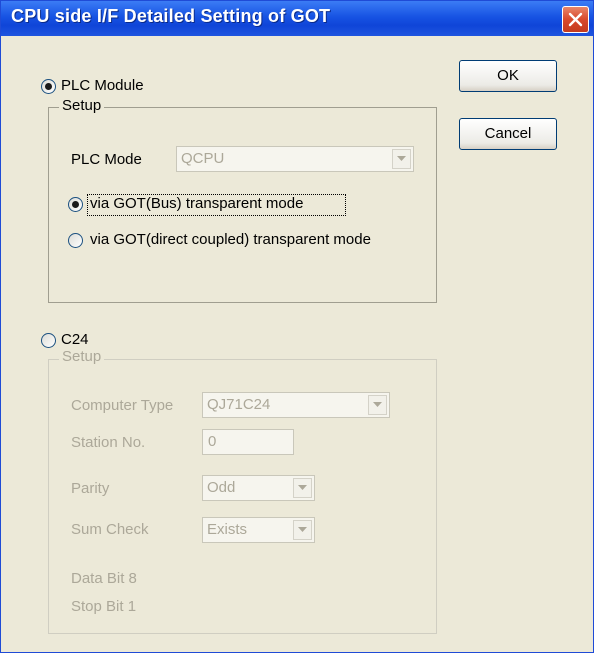 The width and height of the screenshot is (594, 653). What do you see at coordinates (48, 340) in the screenshot?
I see `c24-radio` at bounding box center [48, 340].